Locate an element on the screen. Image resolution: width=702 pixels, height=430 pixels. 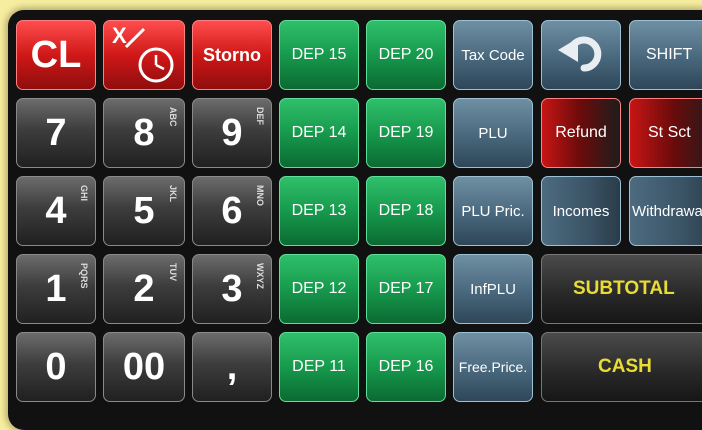
digit-3-button: 3 WXYZ is located at coordinates (232, 289).